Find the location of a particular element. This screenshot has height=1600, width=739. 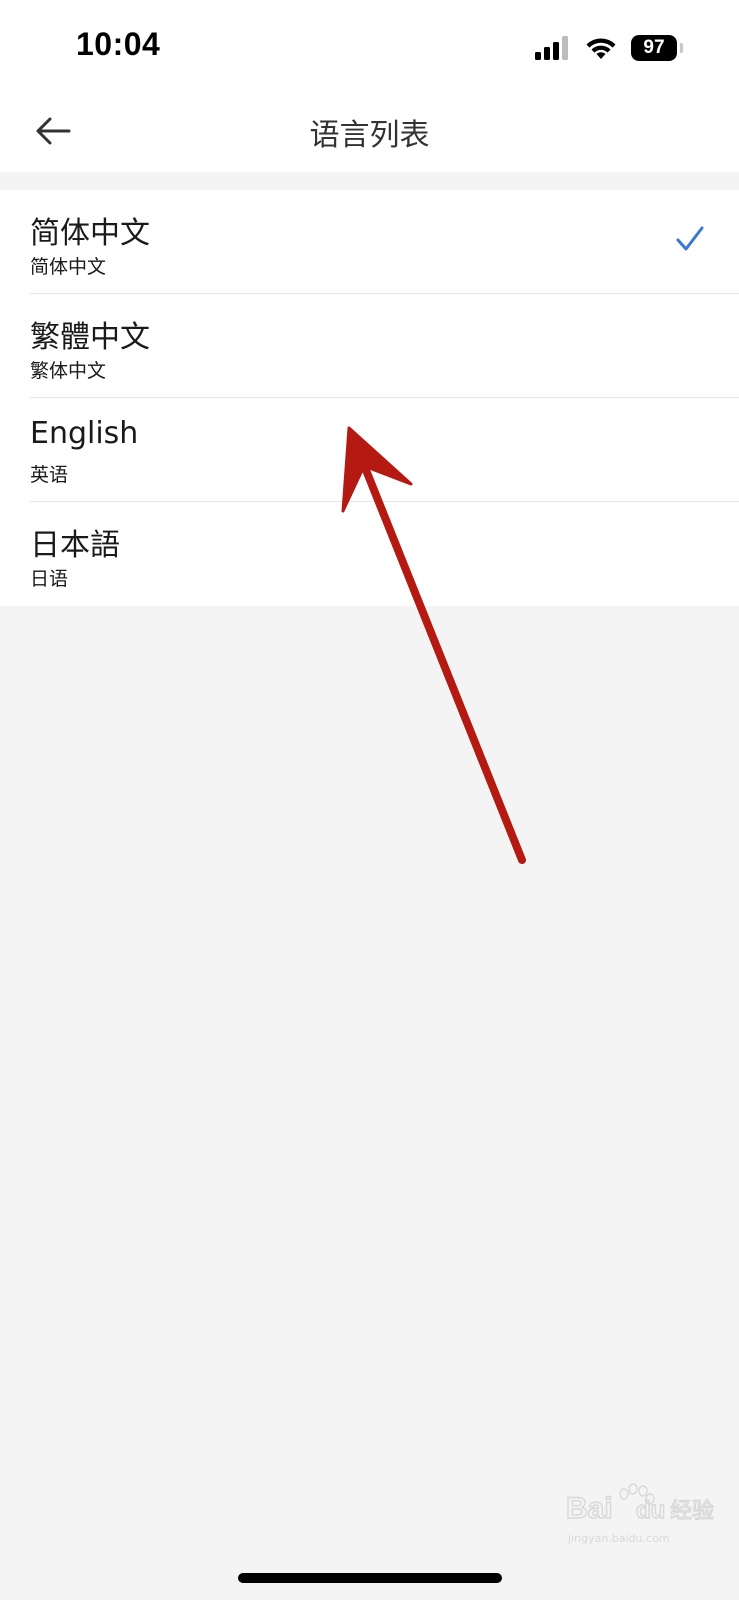

baidu-jingyan-watermark: Bai du 经验 jingyan.baidu.com is located at coordinates (645, 1515).